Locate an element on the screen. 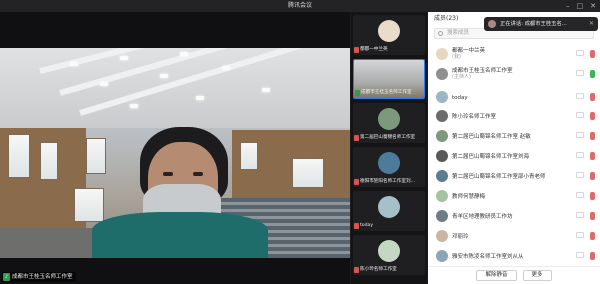 This screenshot has width=600, height=284. member-count-title: 成员(23) is located at coordinates (446, 18).